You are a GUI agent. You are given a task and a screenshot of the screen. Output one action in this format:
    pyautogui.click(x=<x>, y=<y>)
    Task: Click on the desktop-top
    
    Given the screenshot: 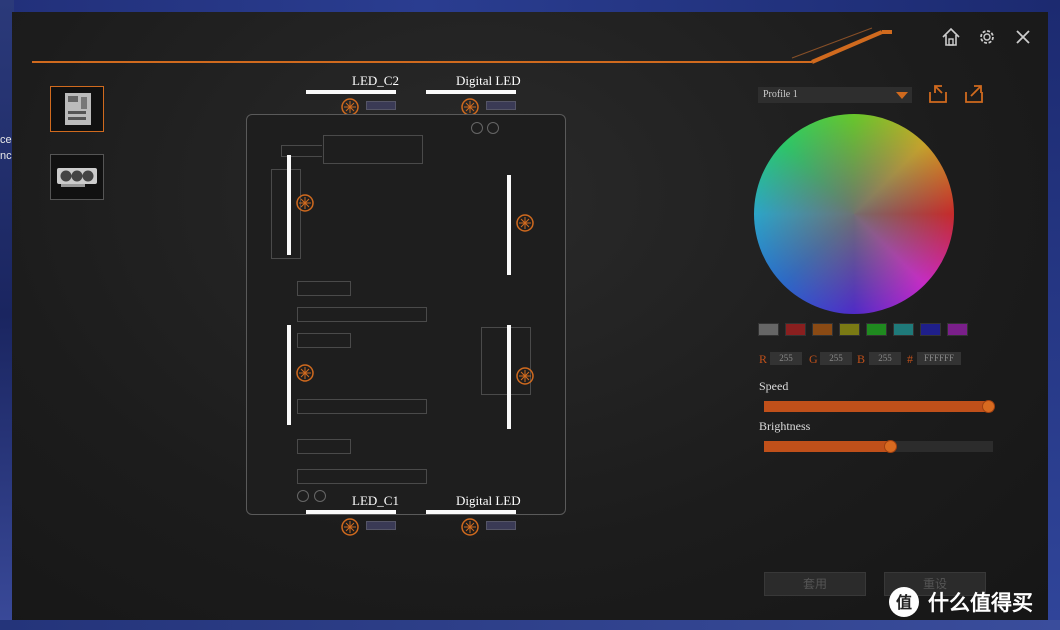 What is the action you would take?
    pyautogui.click(x=530, y=6)
    